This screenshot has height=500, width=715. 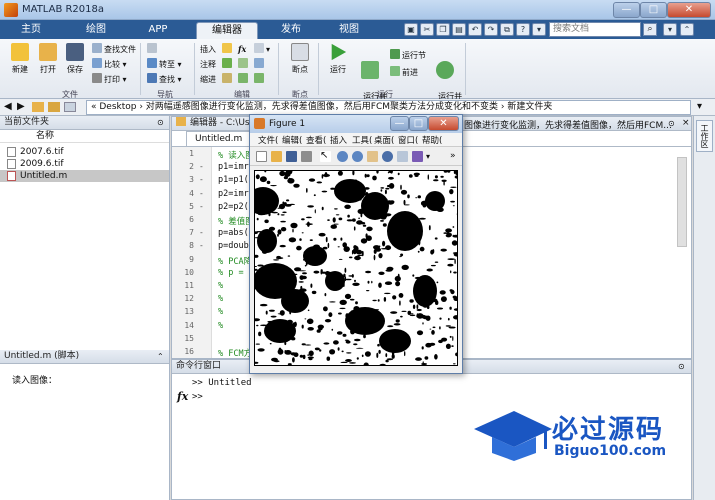 I want to click on browse-folder-icon, so click(x=70, y=107).